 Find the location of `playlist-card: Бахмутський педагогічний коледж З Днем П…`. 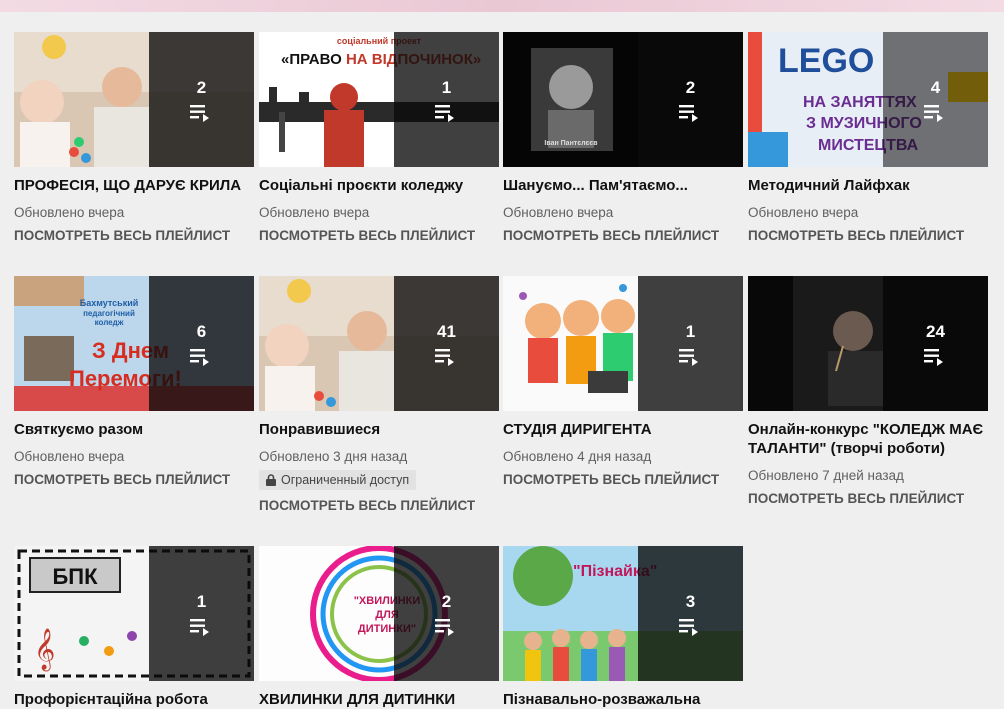

playlist-card: Бахмутський педагогічний коледж З Днем П… is located at coordinates (134, 382).